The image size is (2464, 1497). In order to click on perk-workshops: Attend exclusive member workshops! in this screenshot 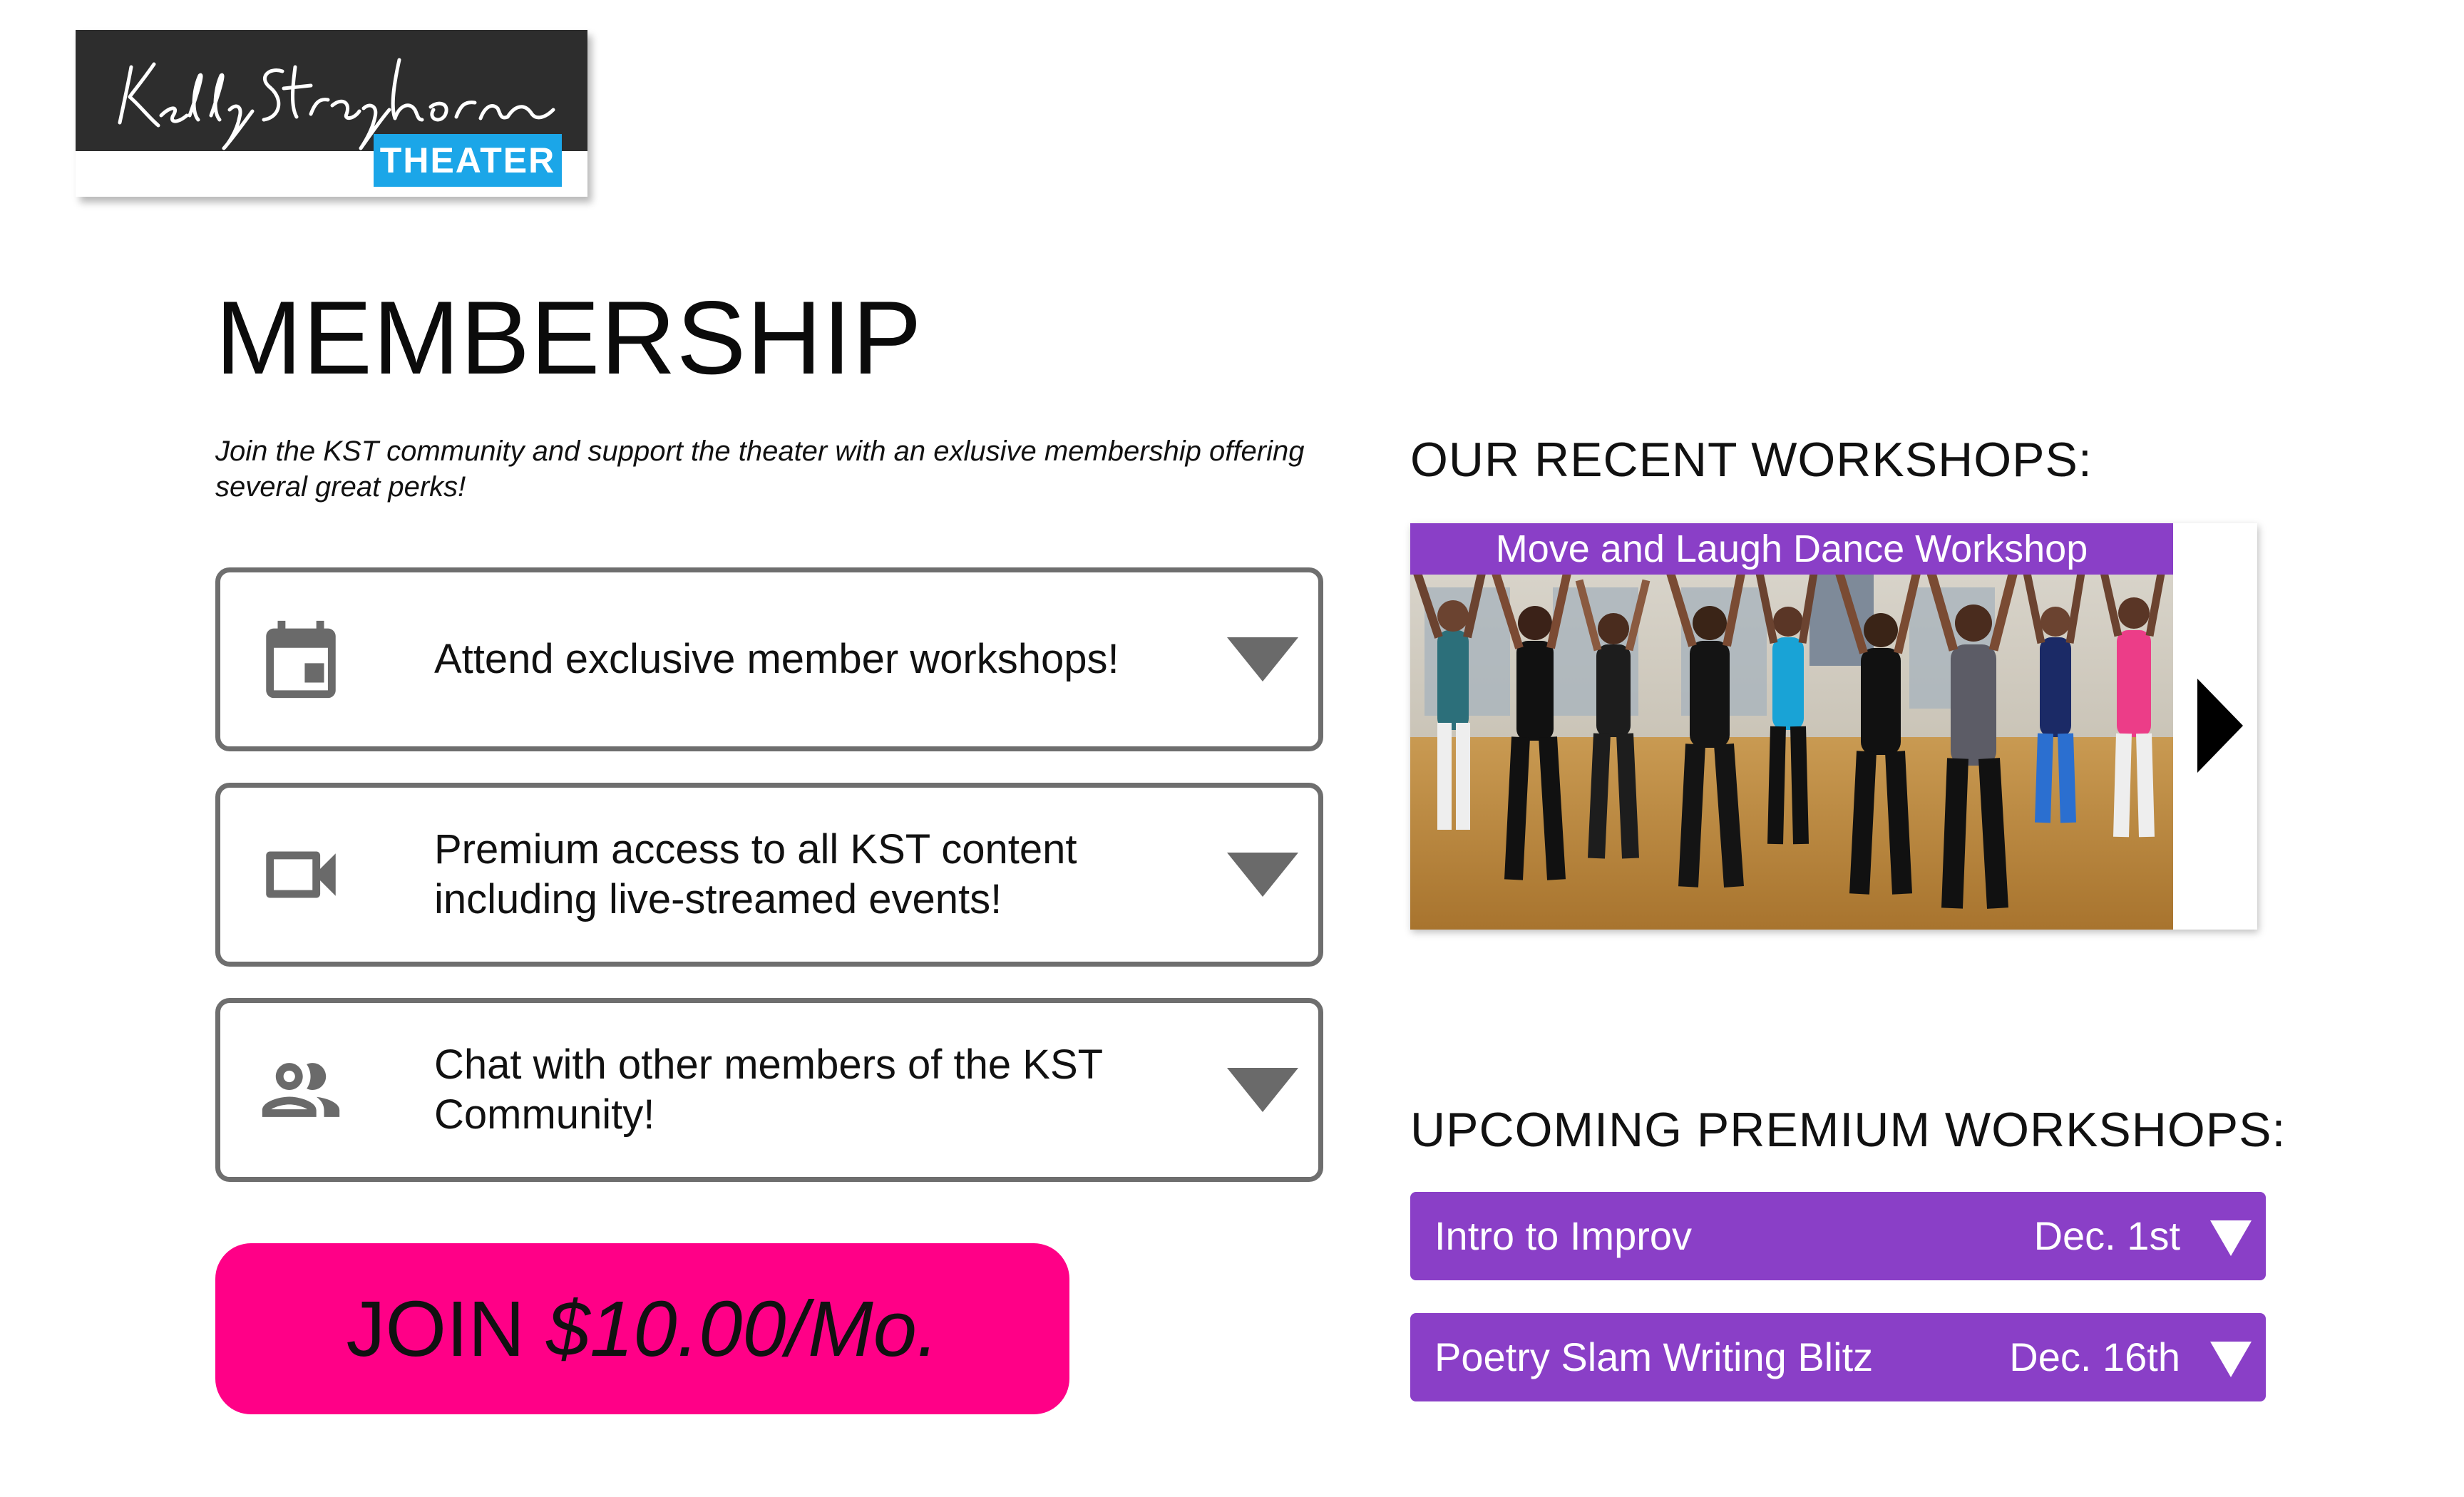, I will do `click(769, 659)`.